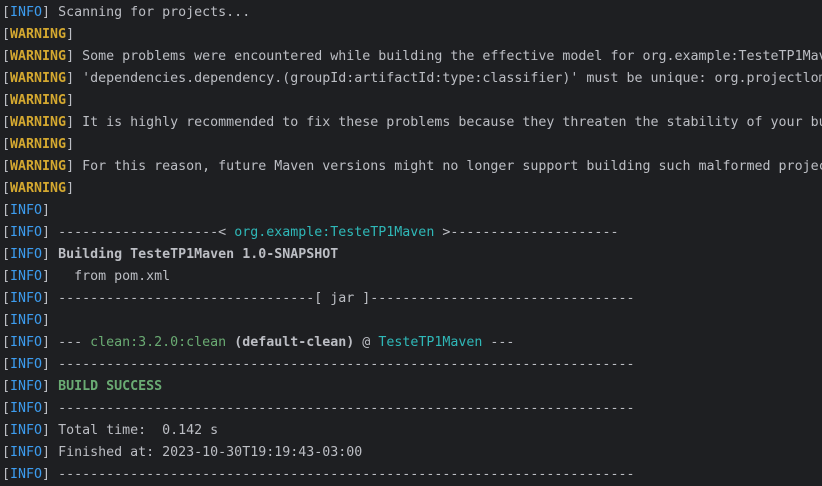 The image size is (822, 486). What do you see at coordinates (142, 232) in the screenshot?
I see `log-text: --------------------<` at bounding box center [142, 232].